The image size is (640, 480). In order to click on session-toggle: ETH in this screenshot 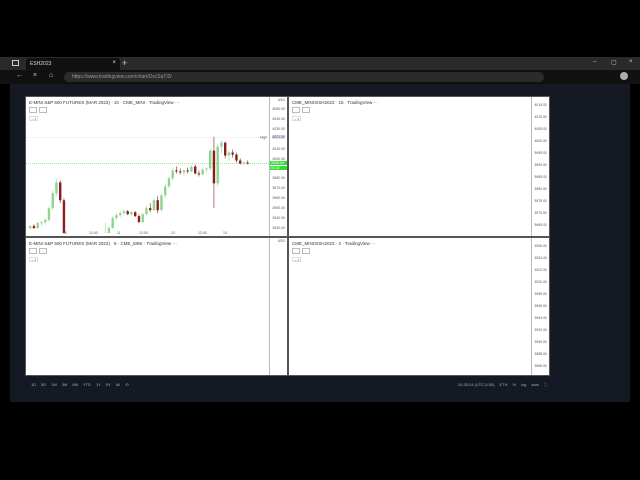, I will do `click(503, 384)`.